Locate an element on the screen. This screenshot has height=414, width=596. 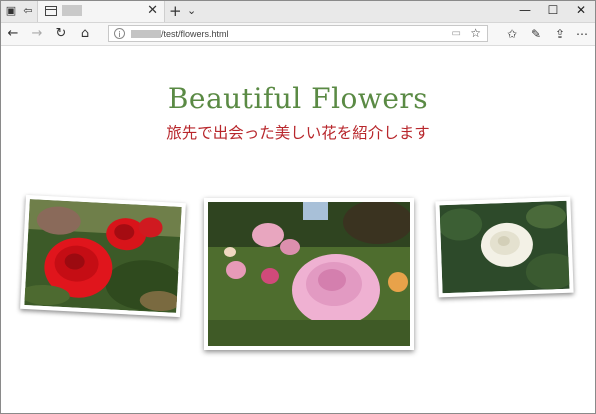
red-rose-image is located at coordinates (103, 256).